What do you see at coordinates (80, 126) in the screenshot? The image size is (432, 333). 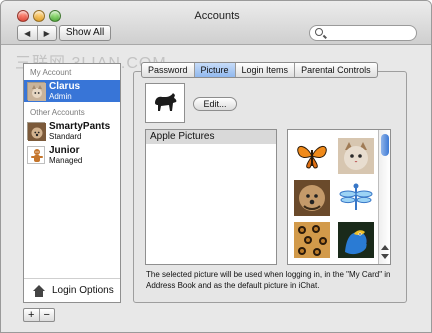 I see `account-name: SmartyPants` at bounding box center [80, 126].